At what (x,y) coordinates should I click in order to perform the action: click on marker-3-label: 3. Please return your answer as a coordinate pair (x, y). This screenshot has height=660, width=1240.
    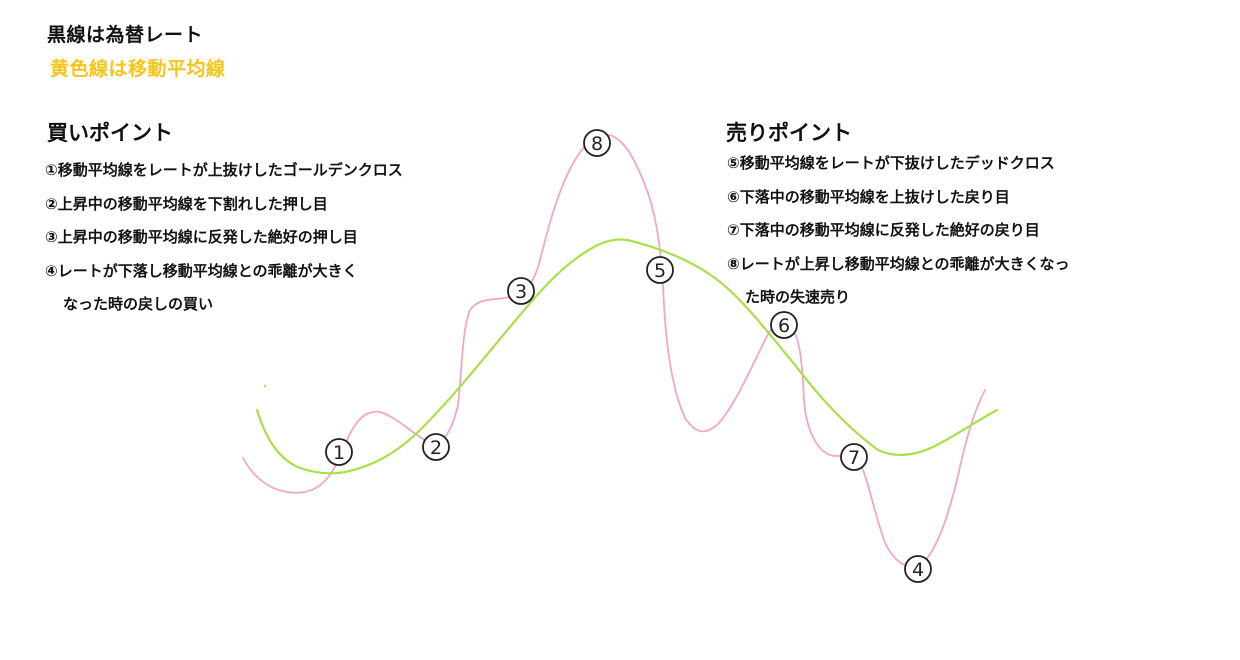
    Looking at the image, I should click on (521, 292).